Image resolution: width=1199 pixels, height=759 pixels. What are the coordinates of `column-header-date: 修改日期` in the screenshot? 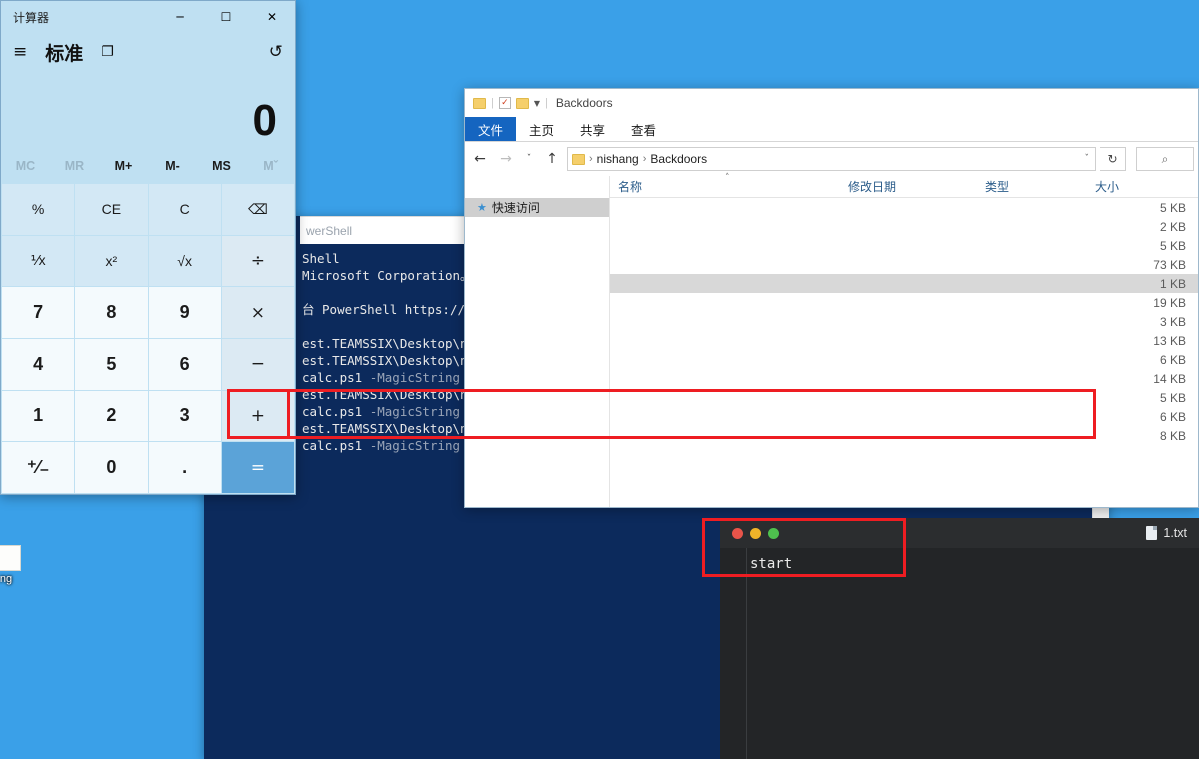 It's located at (908, 186).